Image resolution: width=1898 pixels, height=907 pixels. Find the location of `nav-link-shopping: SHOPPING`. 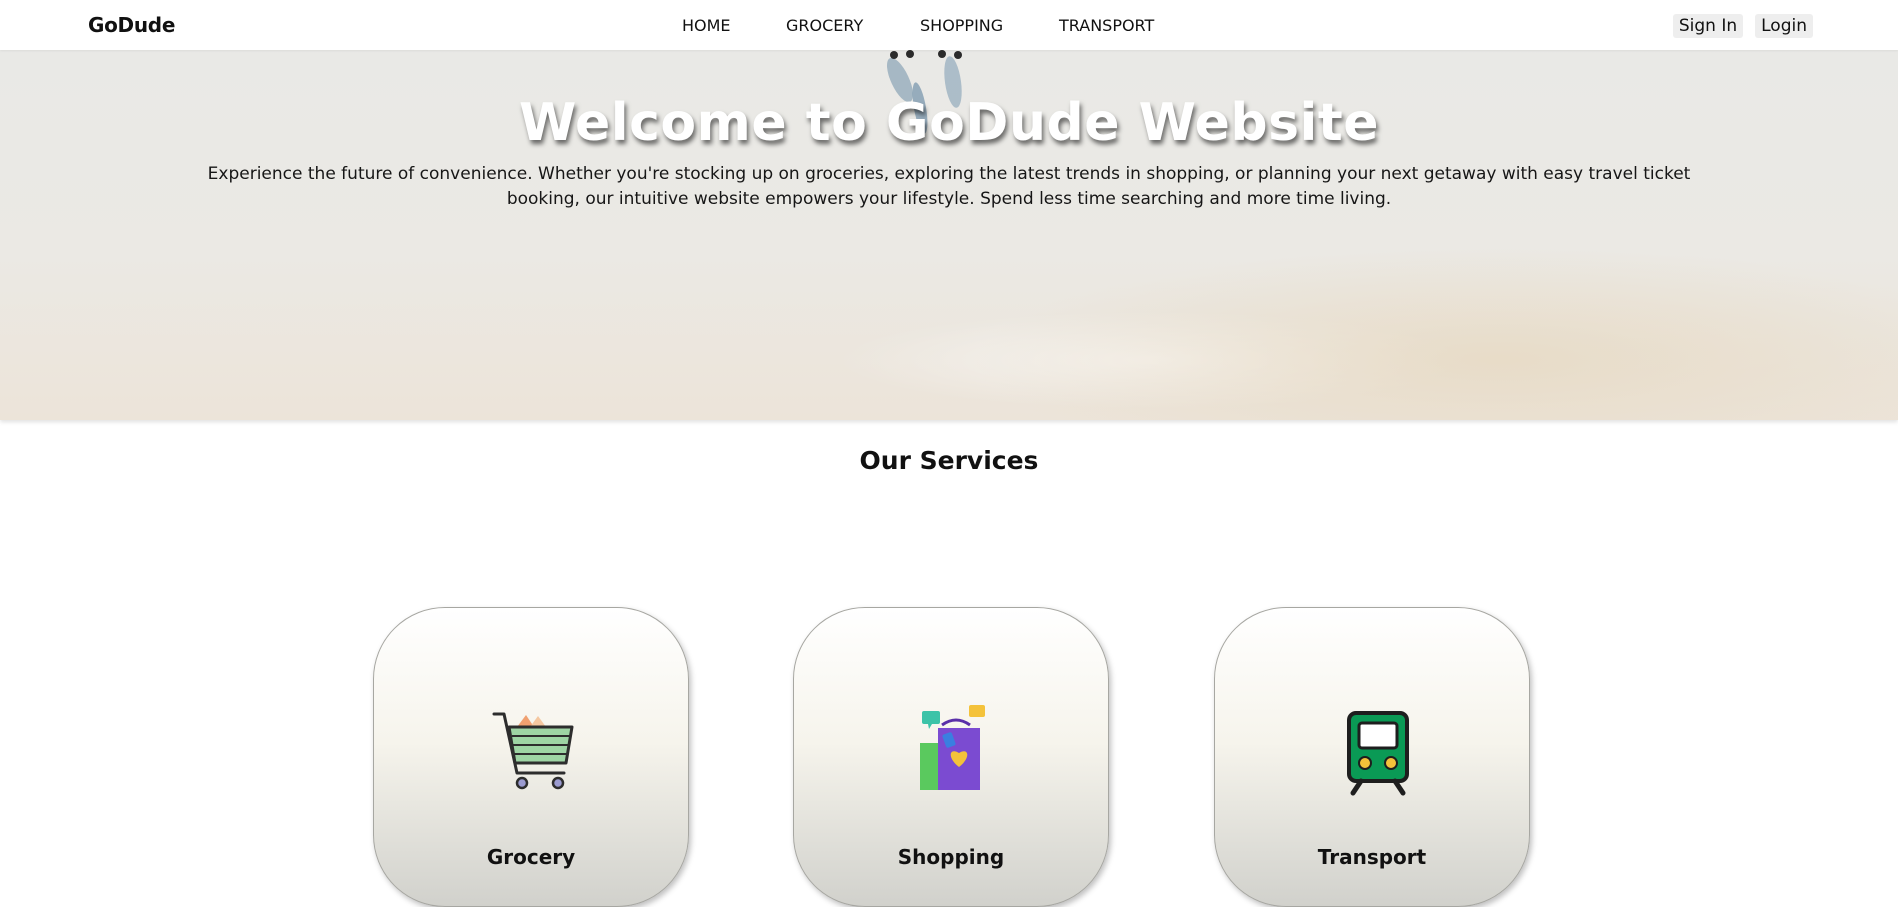

nav-link-shopping: SHOPPING is located at coordinates (961, 25).